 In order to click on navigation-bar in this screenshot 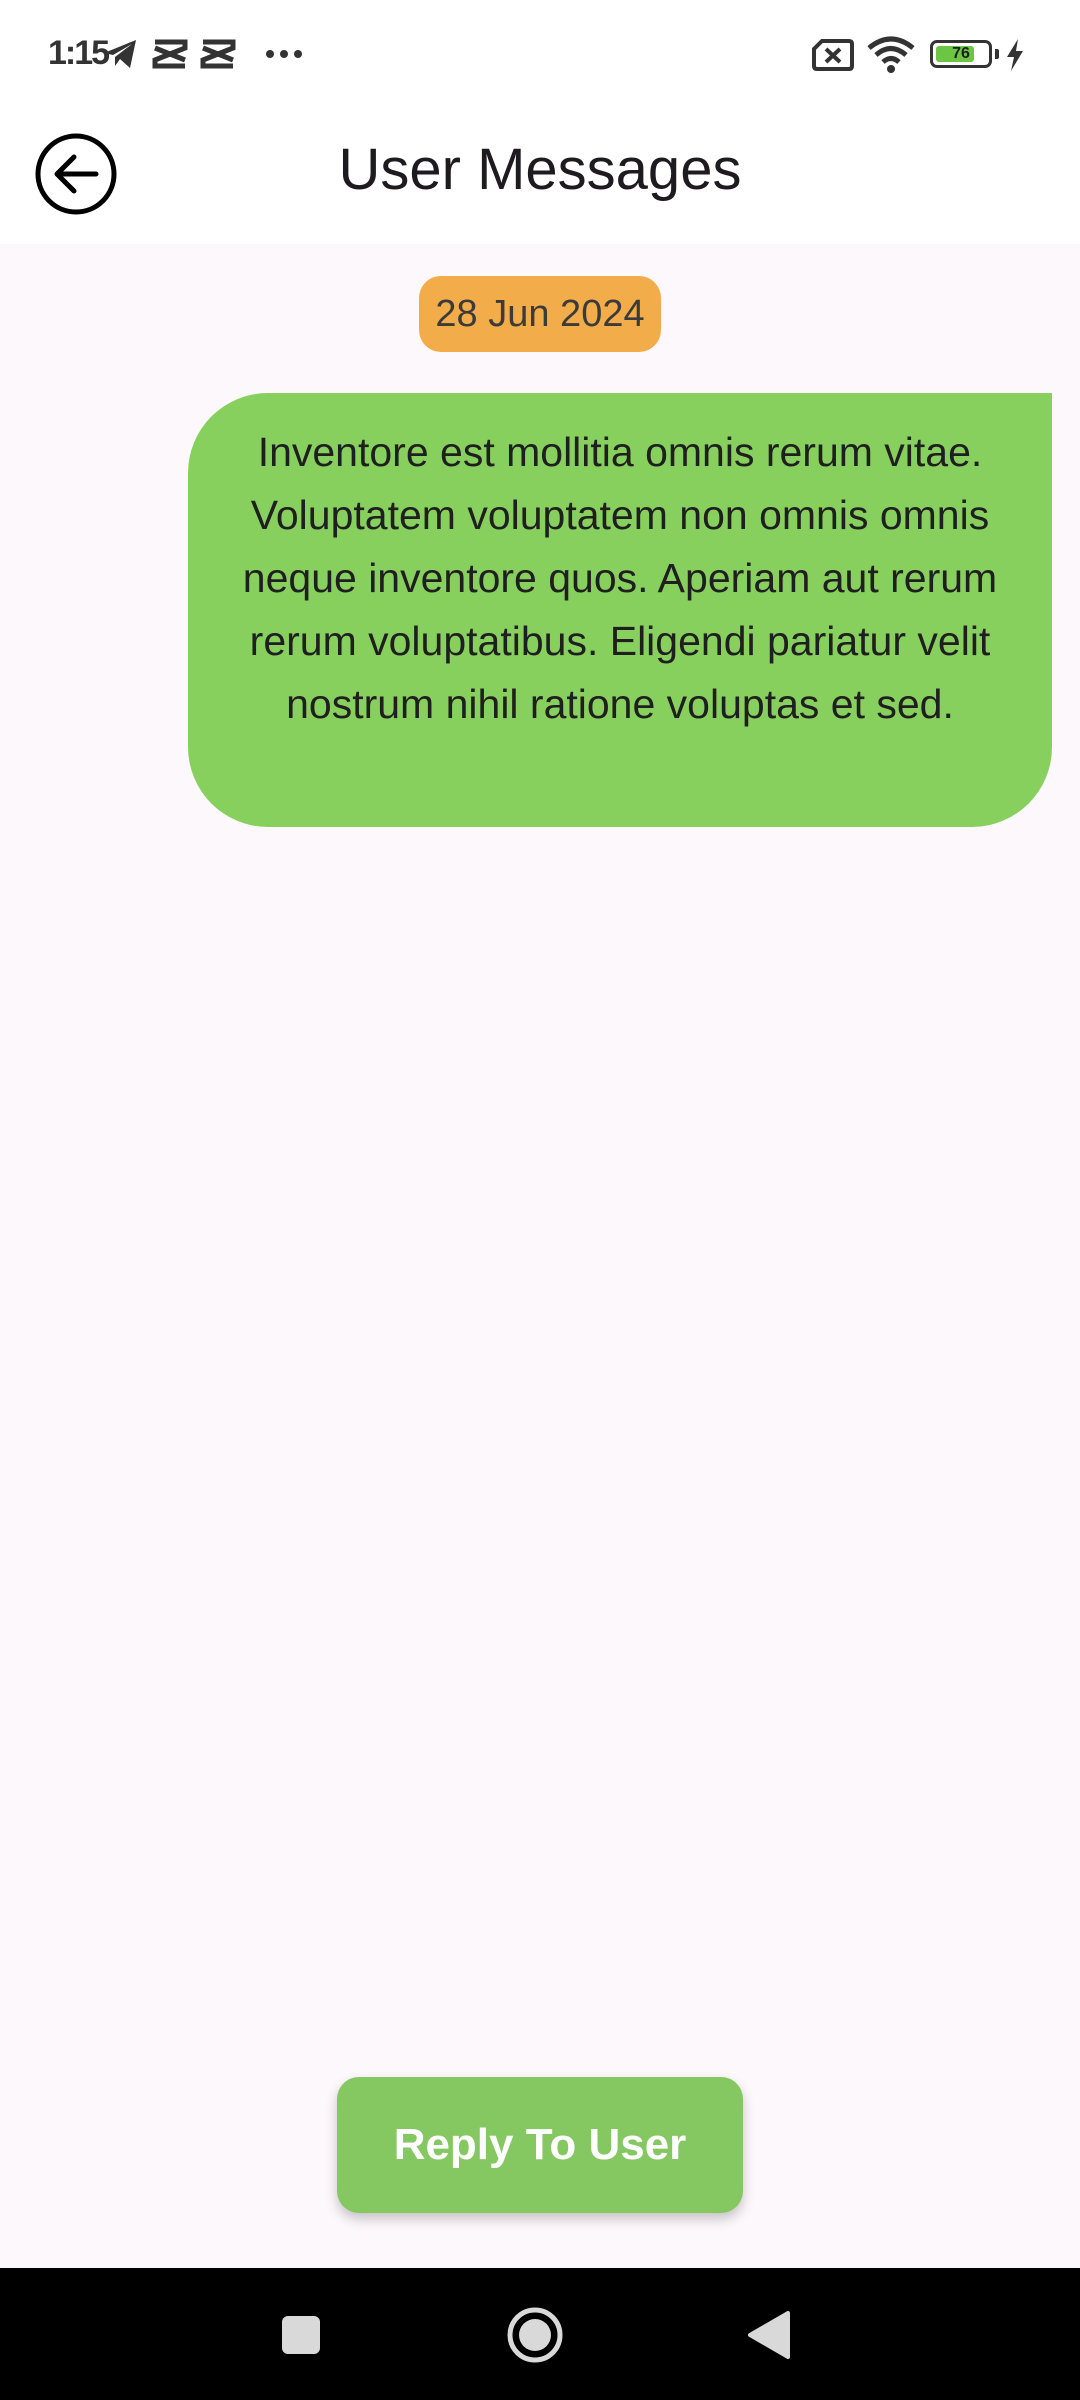, I will do `click(540, 2334)`.